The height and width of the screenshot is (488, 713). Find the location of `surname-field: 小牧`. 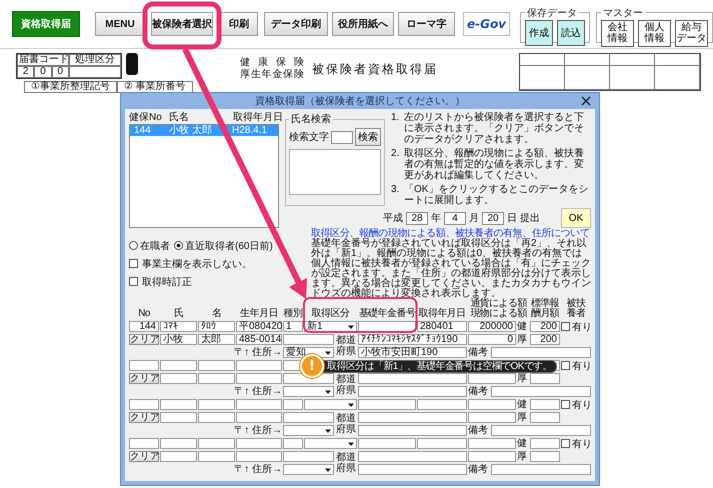

surname-field: 小牧 is located at coordinates (178, 339).